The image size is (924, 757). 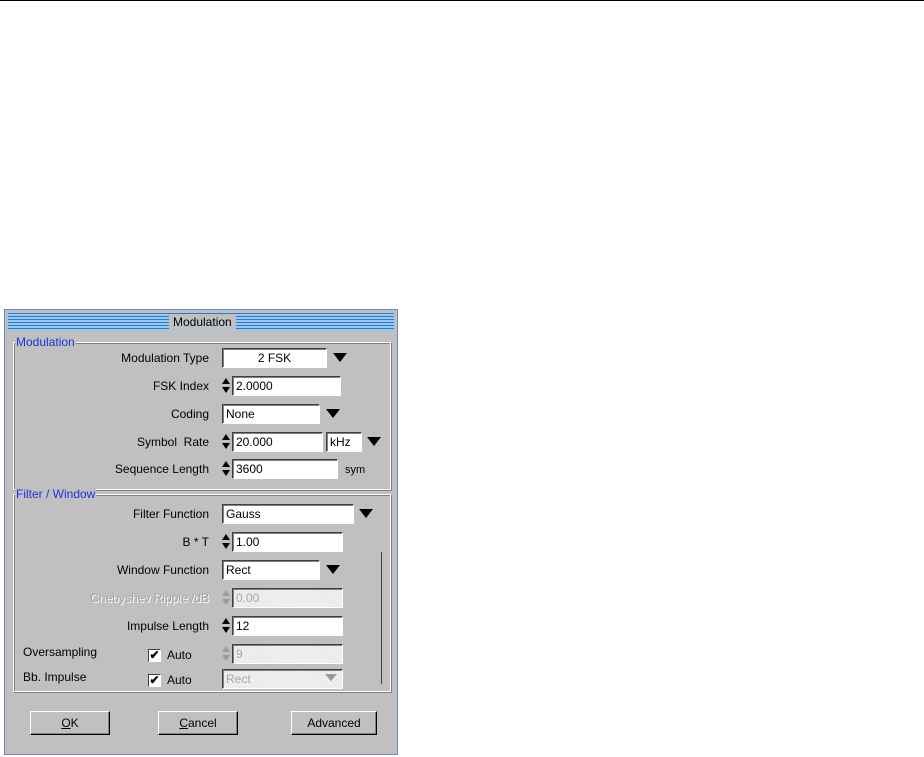 What do you see at coordinates (271, 414) in the screenshot?
I see `coding-select: None` at bounding box center [271, 414].